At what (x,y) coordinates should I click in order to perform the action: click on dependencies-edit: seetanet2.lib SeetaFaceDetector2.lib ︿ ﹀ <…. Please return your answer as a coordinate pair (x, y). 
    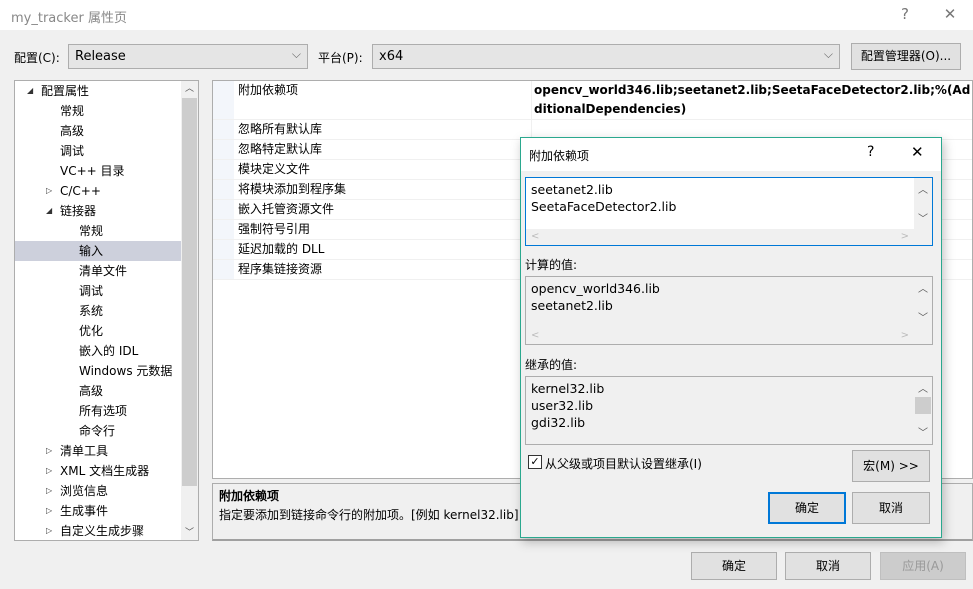
    Looking at the image, I should click on (729, 211).